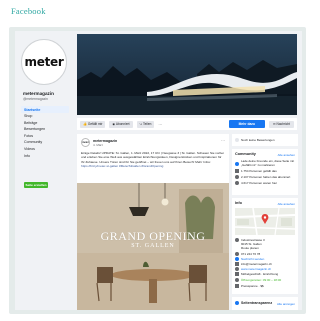 Image resolution: width=320 pixels, height=321 pixels. I want to click on category-row: Möbelgeschäft · Einrichtung, so click(256, 274).